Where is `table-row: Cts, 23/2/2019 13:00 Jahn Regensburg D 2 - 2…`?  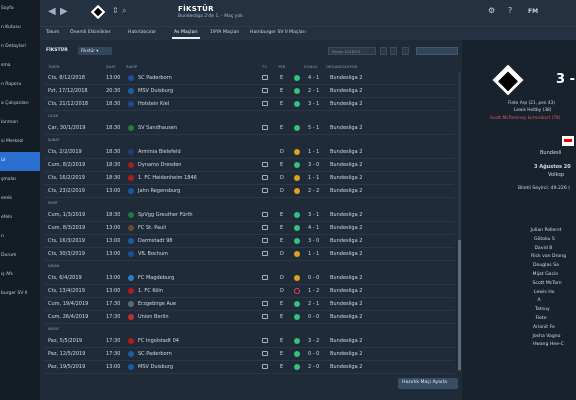 table-row: Cts, 23/2/2019 13:00 Jahn Regensburg D 2 - 2… is located at coordinates (249, 191).